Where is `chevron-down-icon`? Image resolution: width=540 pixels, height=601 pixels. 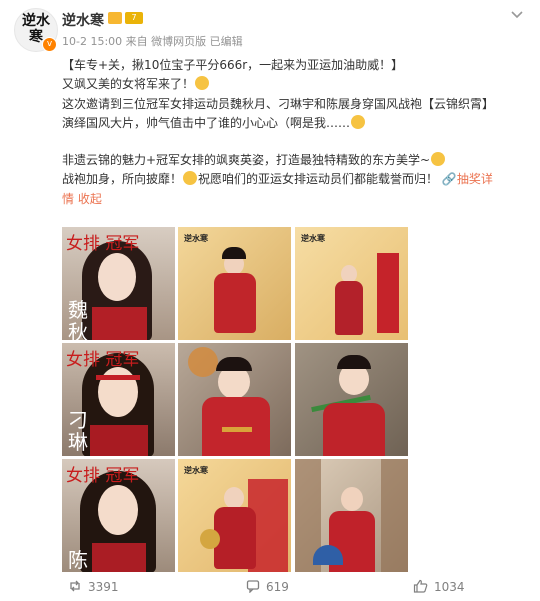 chevron-down-icon is located at coordinates (517, 16).